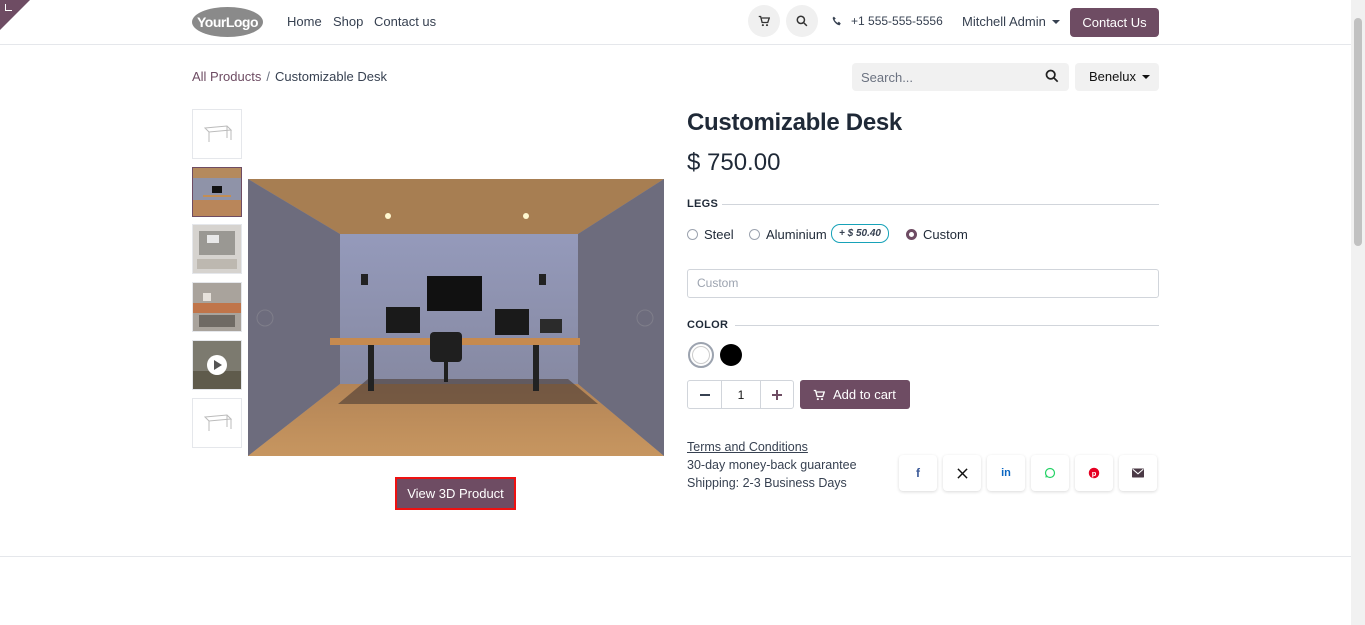  I want to click on linkedin-icon: in, so click(1006, 473).